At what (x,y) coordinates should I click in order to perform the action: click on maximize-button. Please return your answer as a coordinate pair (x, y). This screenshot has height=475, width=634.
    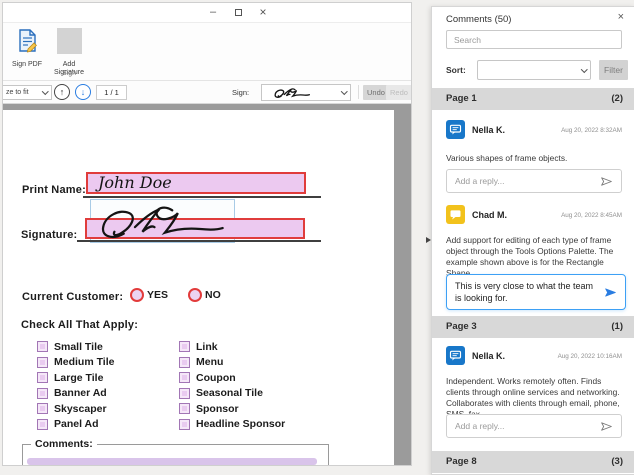
    Looking at the image, I should click on (238, 12).